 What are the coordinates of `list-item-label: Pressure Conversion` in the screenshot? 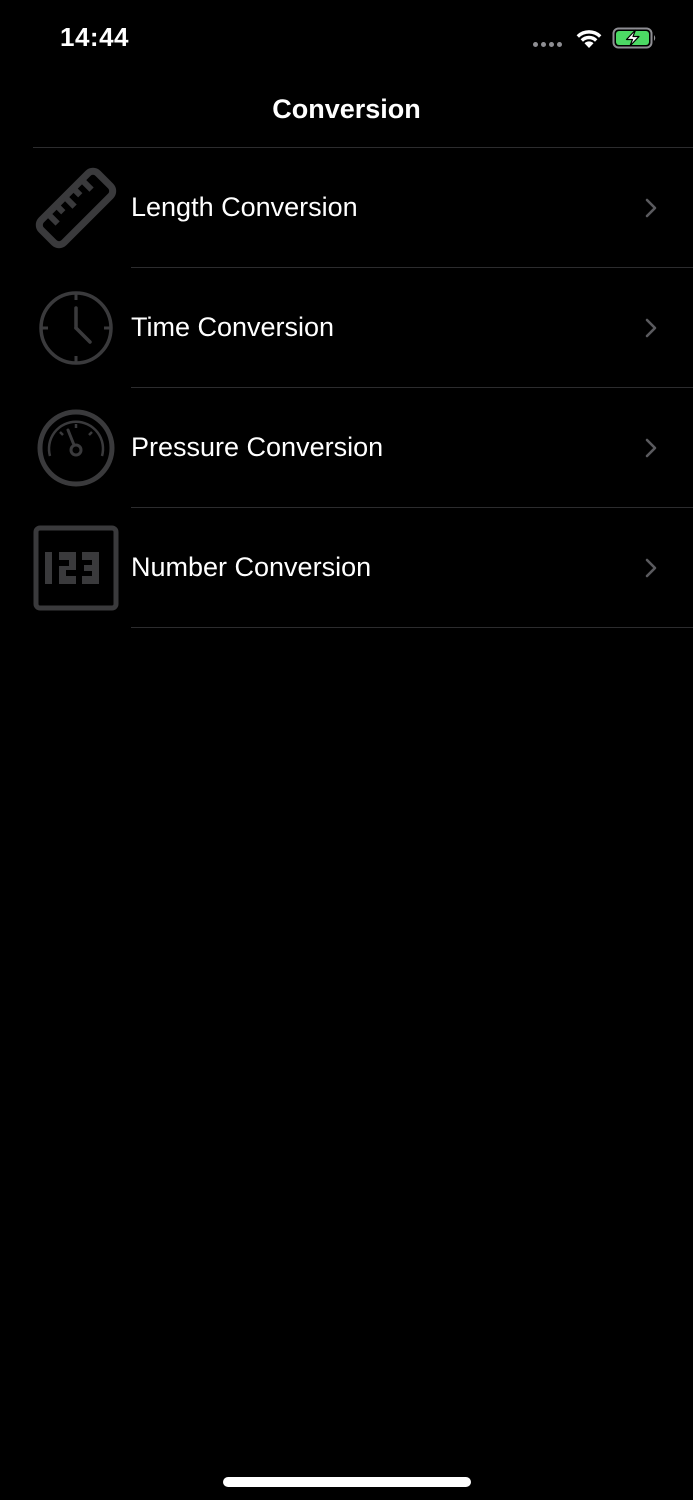 It's located at (257, 447).